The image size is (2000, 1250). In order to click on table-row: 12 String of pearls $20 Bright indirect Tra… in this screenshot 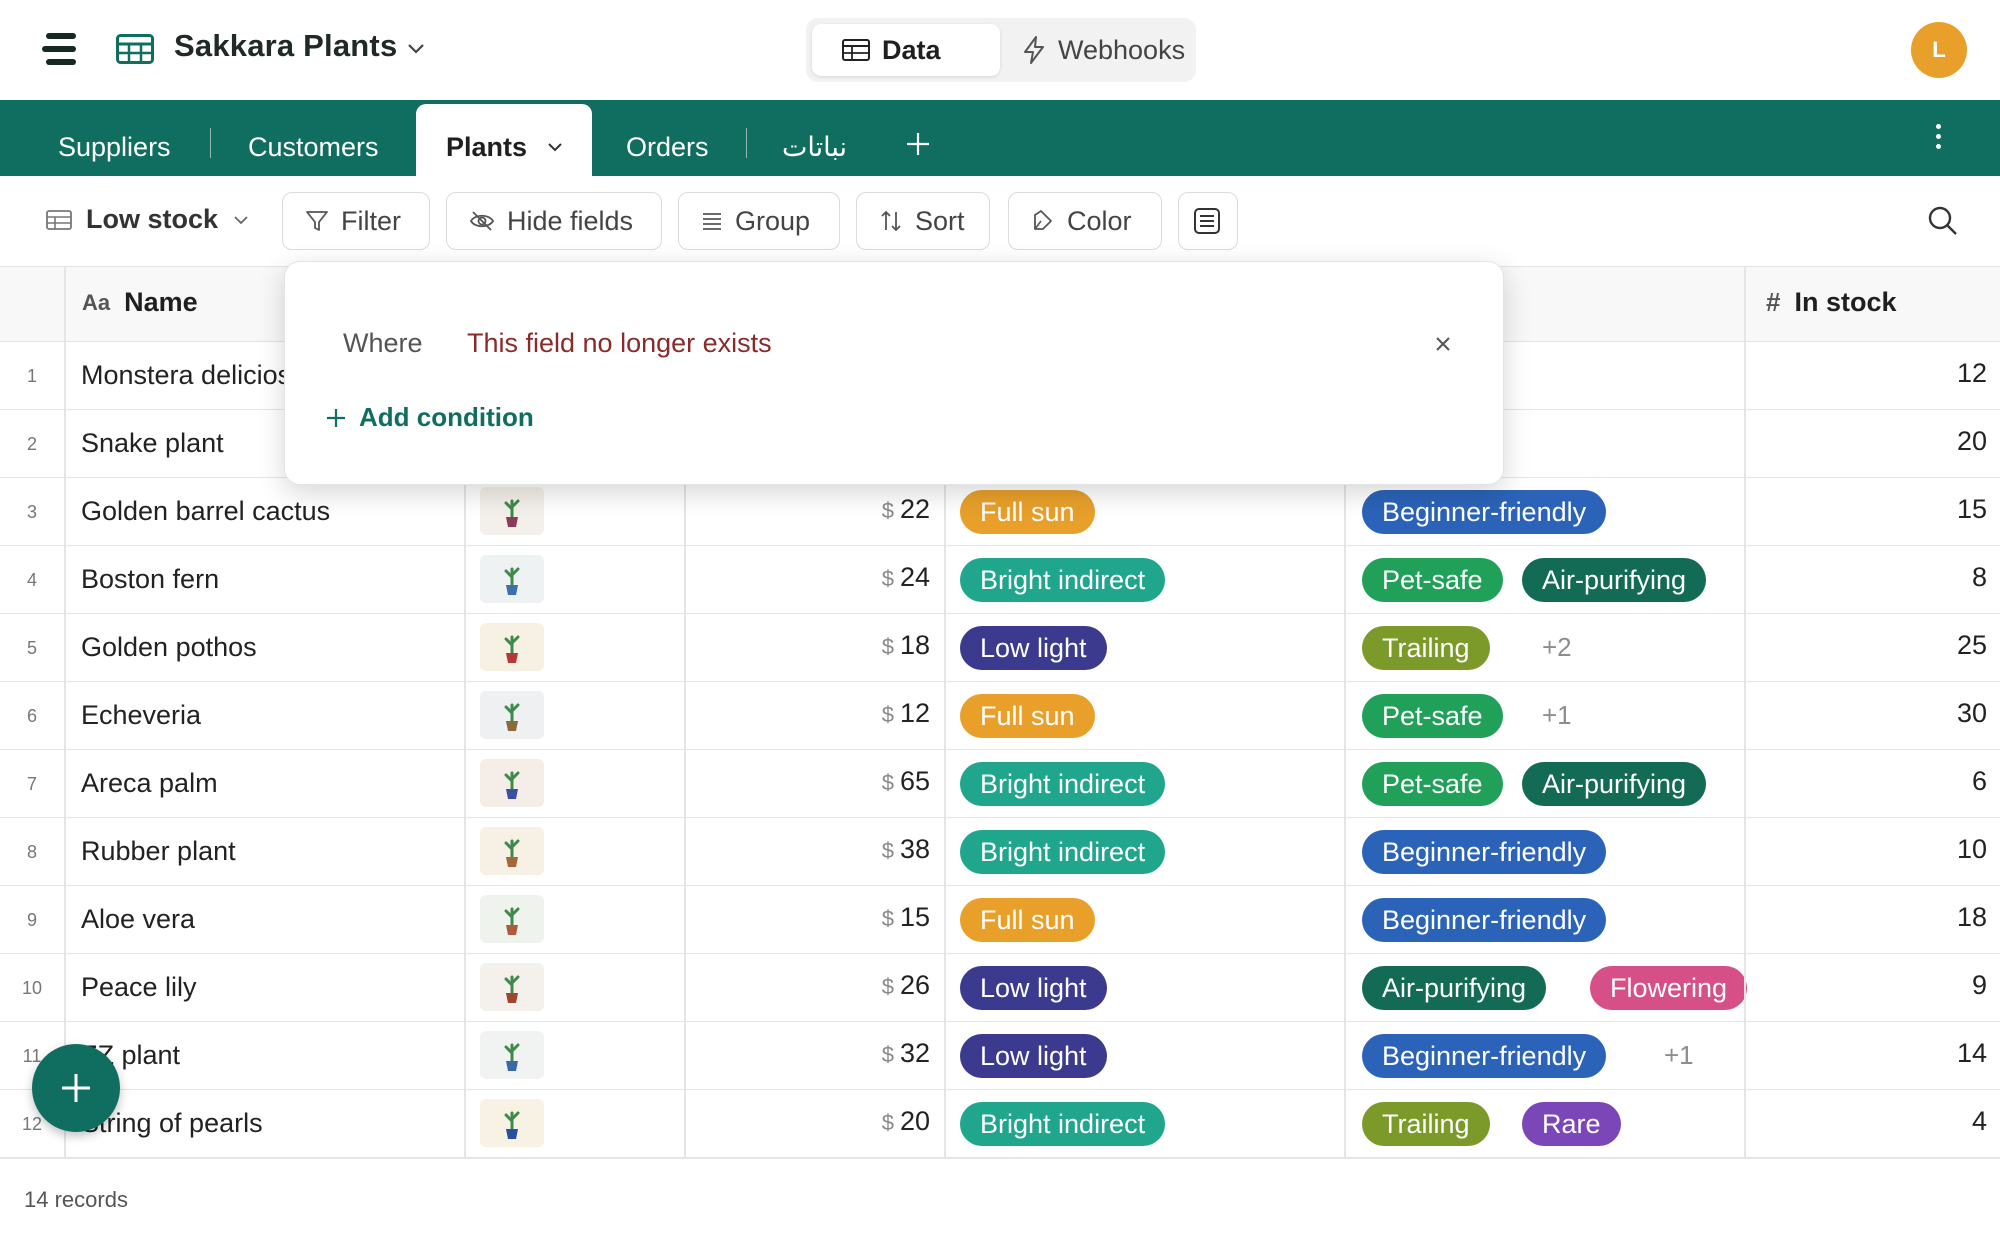, I will do `click(1000, 1124)`.